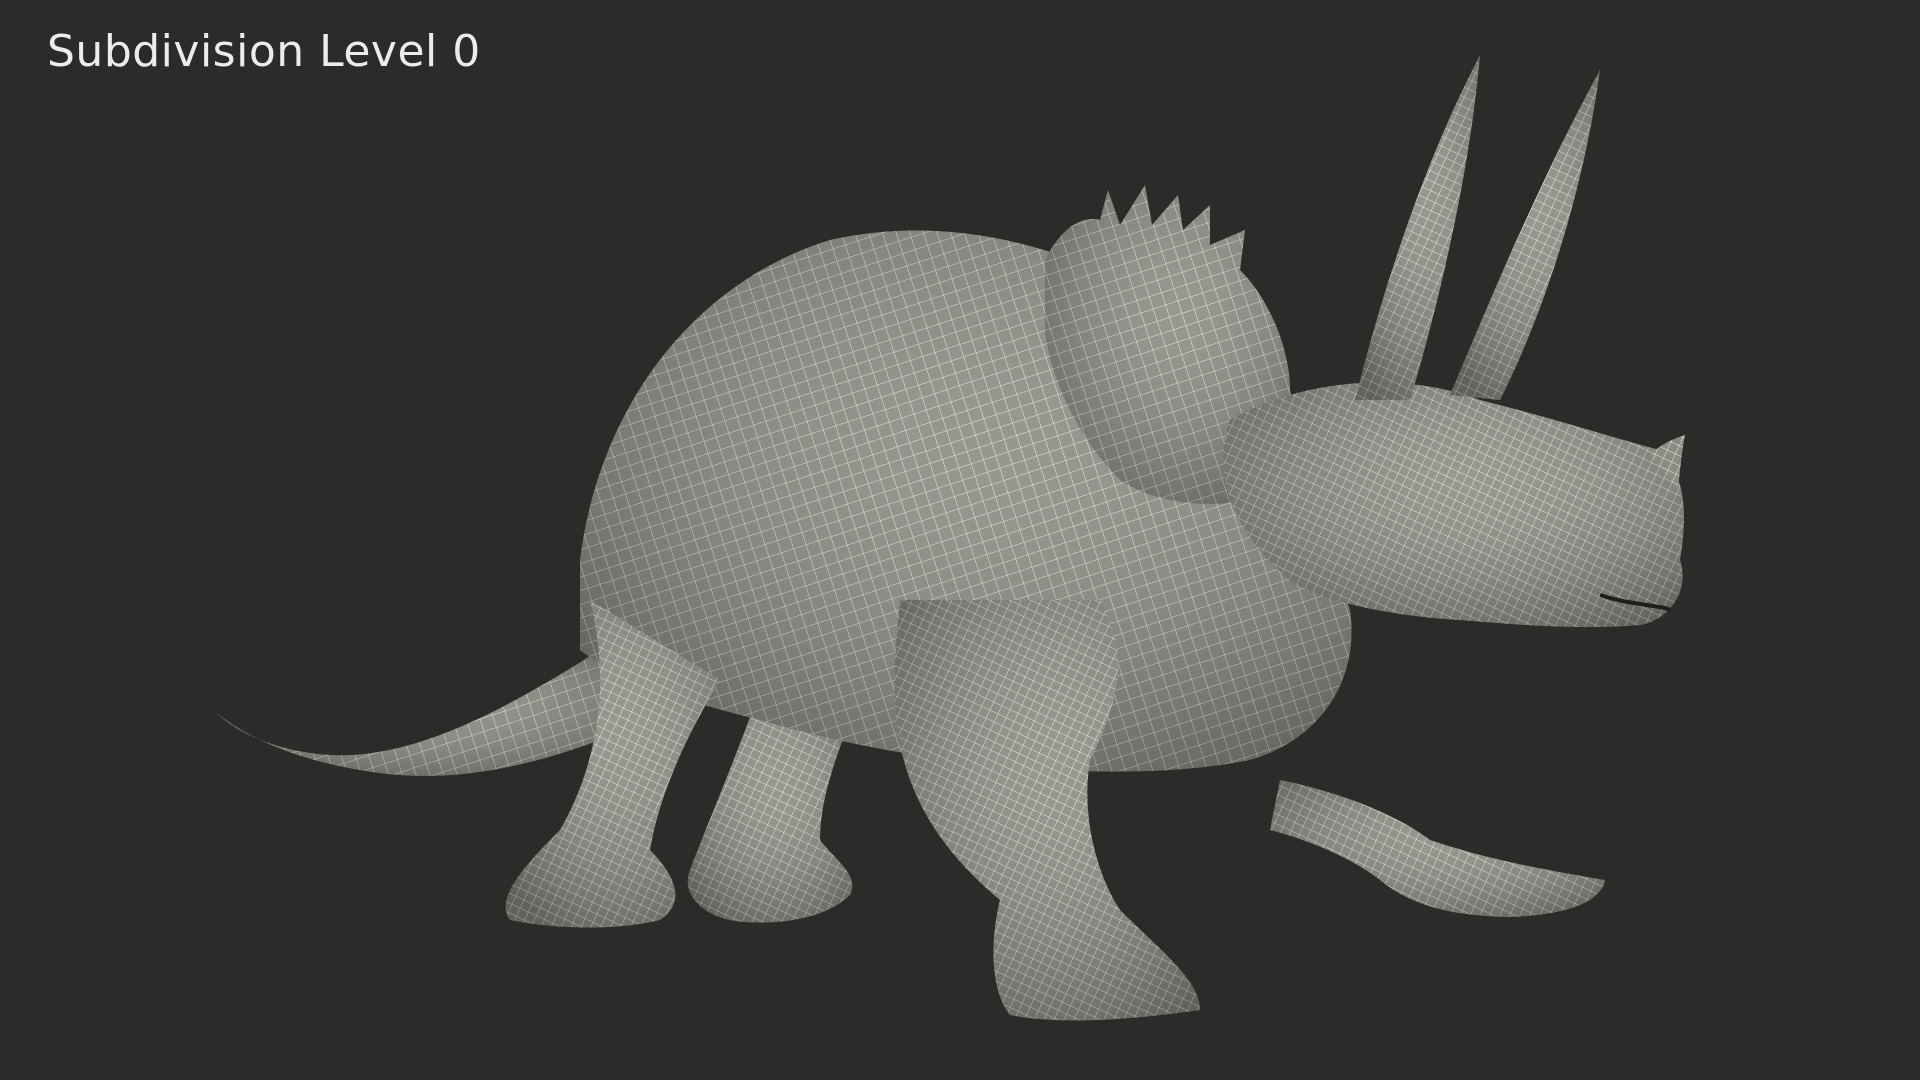  What do you see at coordinates (1437, 848) in the screenshot?
I see `front-right-leg` at bounding box center [1437, 848].